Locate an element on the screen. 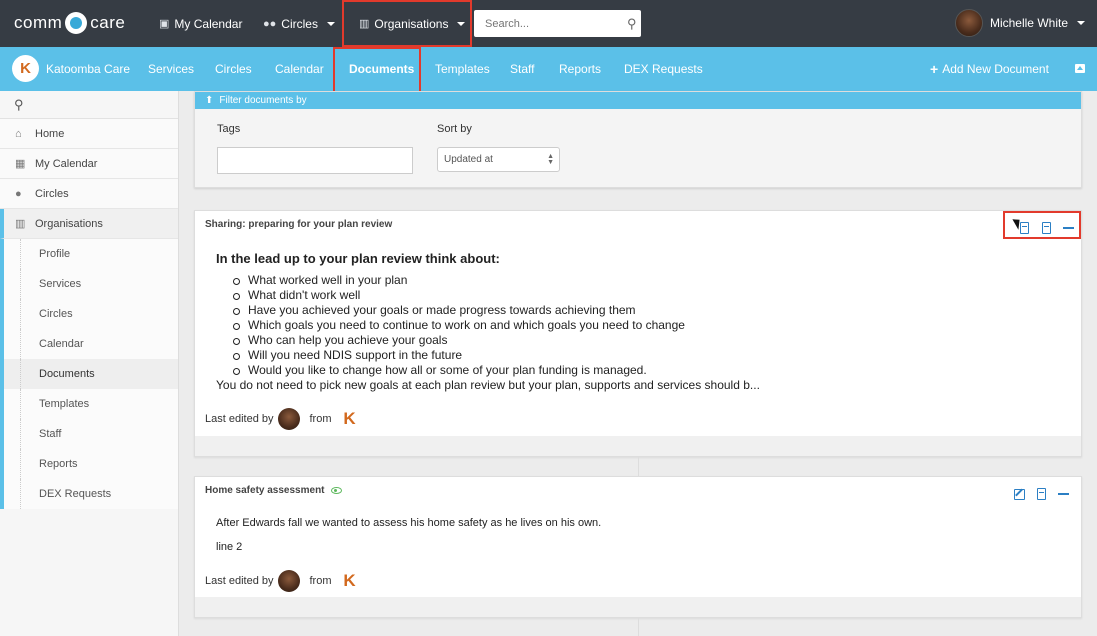  search-input is located at coordinates (550, 23).